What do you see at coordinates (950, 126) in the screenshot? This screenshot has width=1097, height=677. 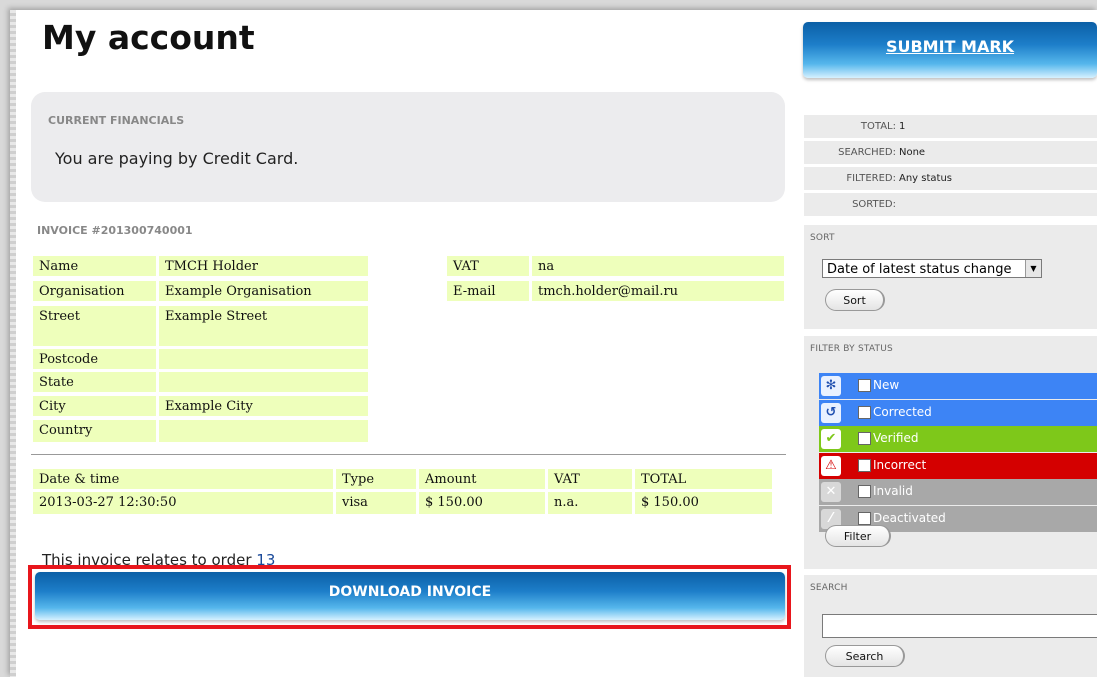 I see `summary-row-total: TOTAL: 1` at bounding box center [950, 126].